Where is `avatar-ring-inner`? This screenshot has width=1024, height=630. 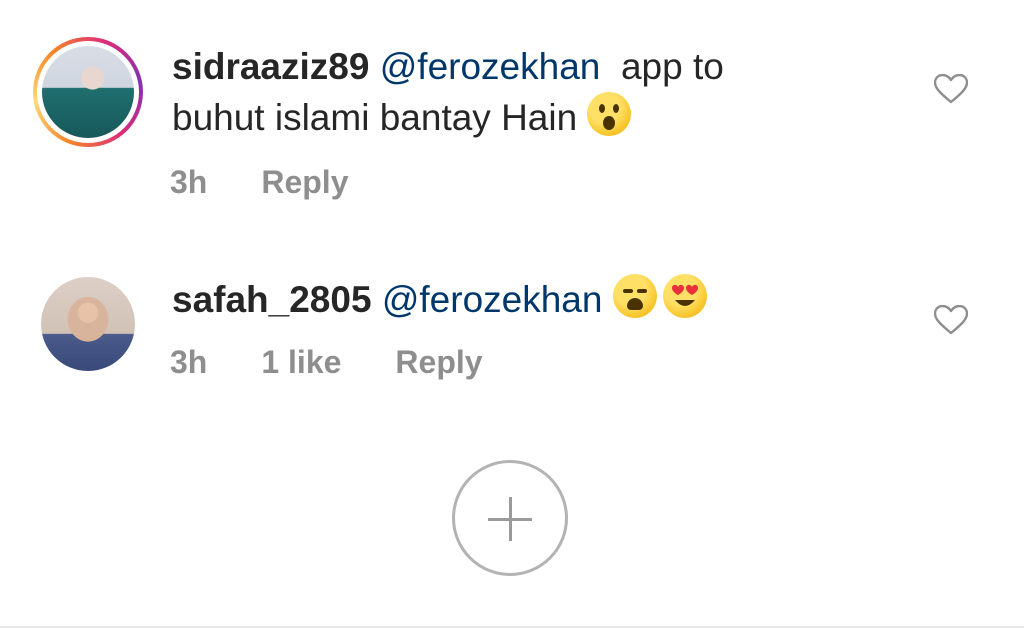 avatar-ring-inner is located at coordinates (88, 92).